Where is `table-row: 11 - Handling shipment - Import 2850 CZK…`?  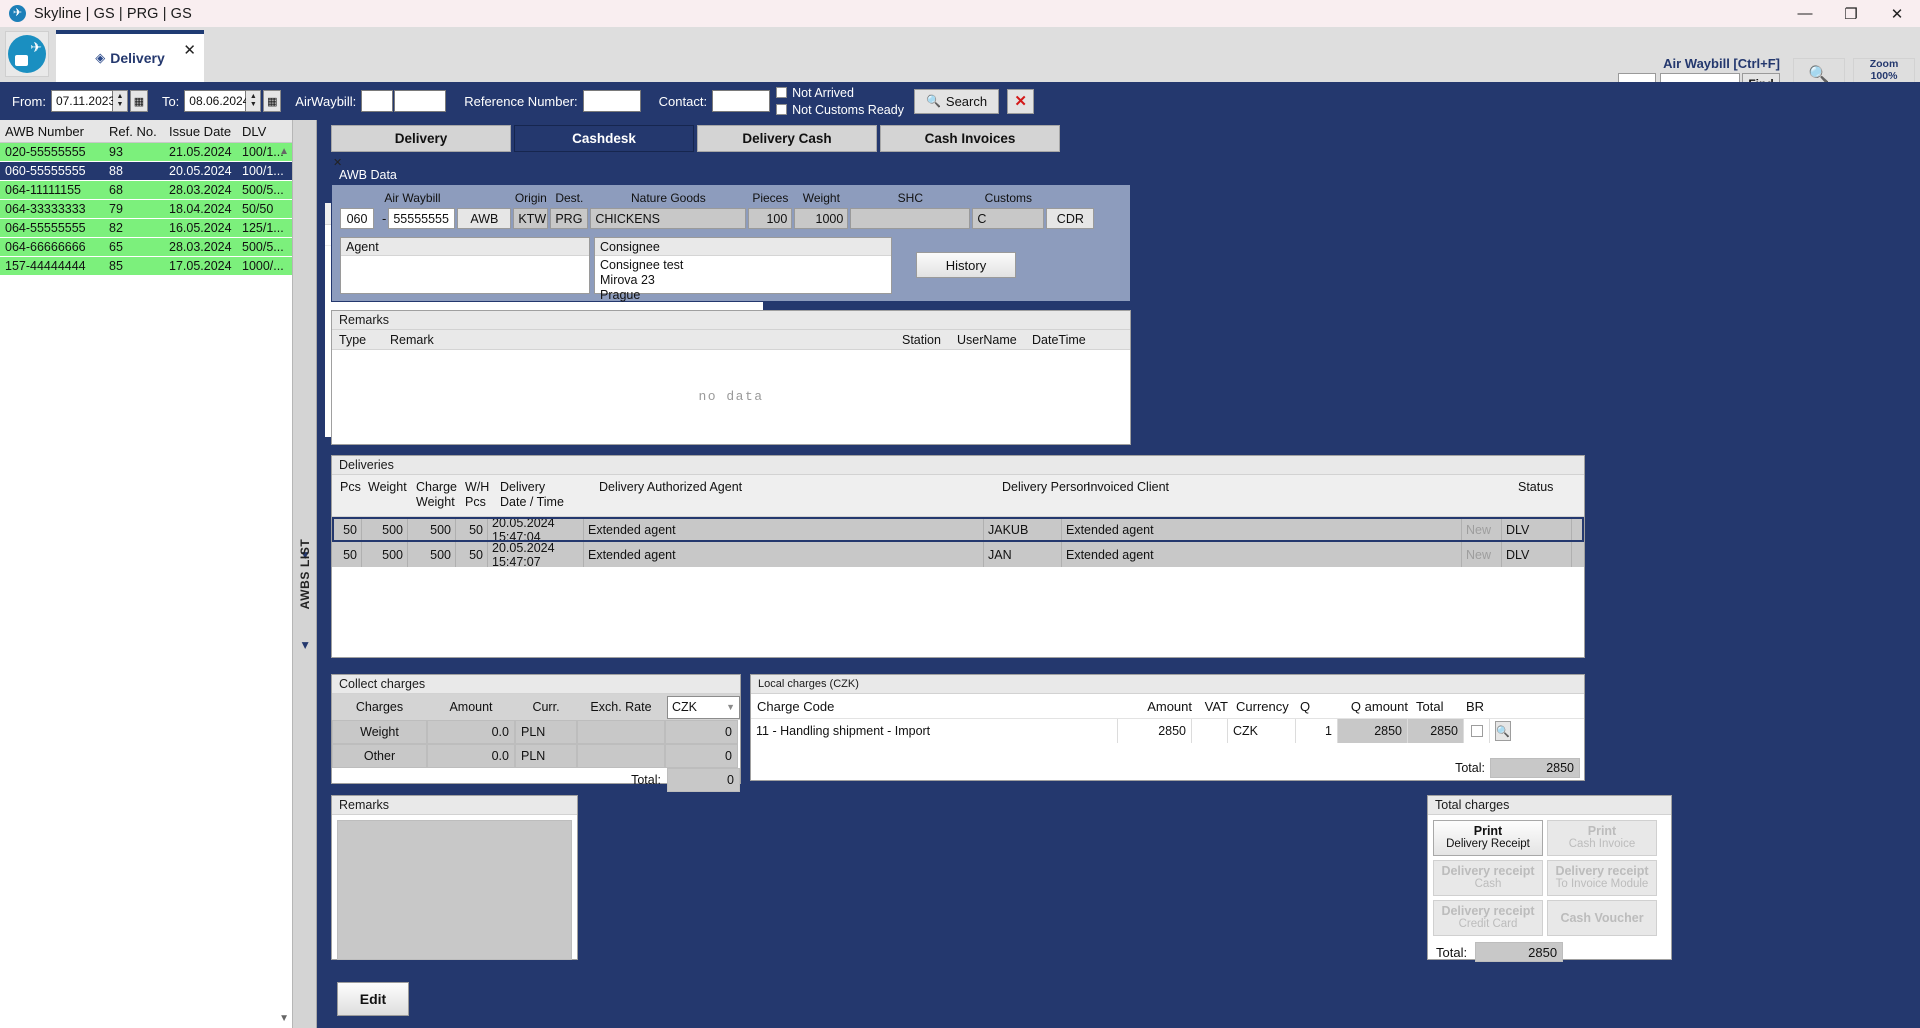 table-row: 11 - Handling shipment - Import 2850 CZK… is located at coordinates (1167, 731).